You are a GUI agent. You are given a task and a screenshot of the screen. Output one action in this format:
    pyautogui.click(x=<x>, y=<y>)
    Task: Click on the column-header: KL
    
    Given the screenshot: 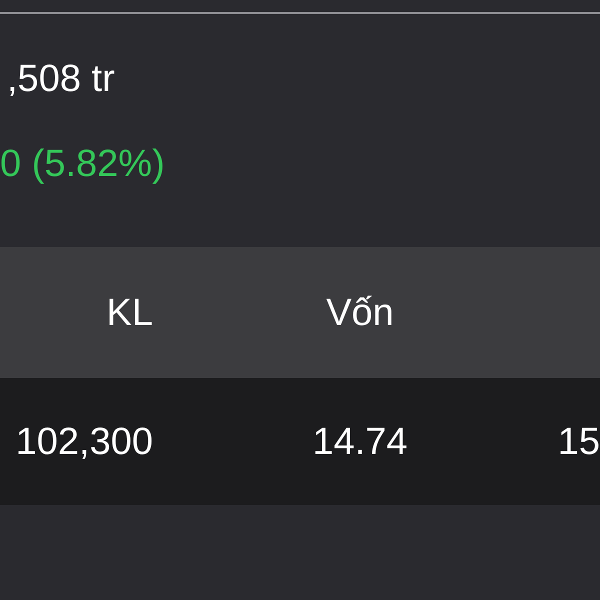 What is the action you would take?
    pyautogui.click(x=129, y=313)
    